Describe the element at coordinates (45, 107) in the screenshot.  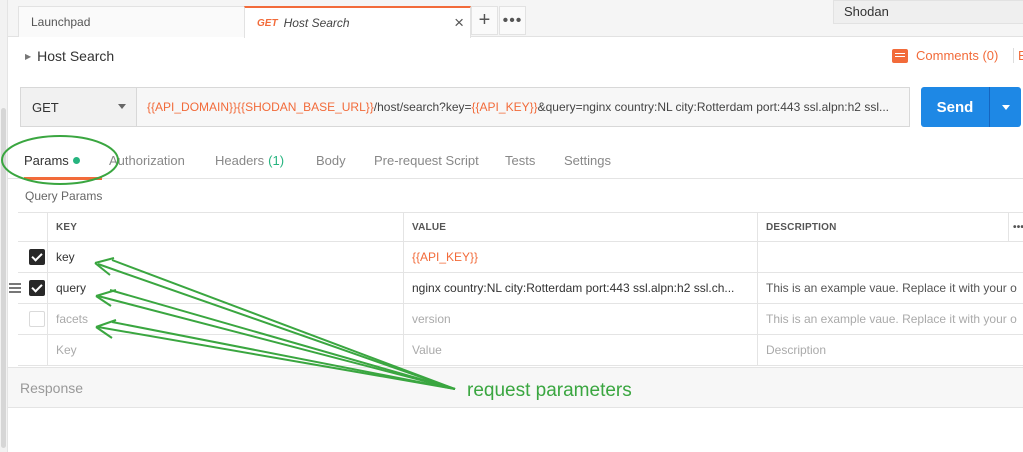
I see `method-value: GET` at that location.